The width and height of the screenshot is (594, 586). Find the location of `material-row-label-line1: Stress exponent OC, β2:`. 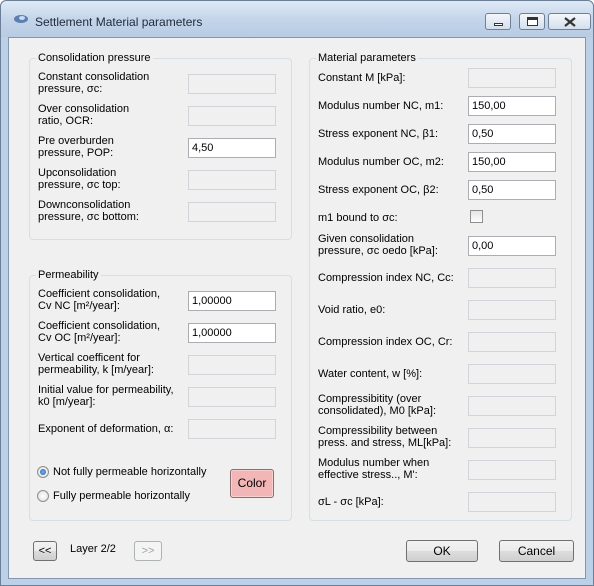

material-row-label-line1: Stress exponent OC, β2: is located at coordinates (378, 190).